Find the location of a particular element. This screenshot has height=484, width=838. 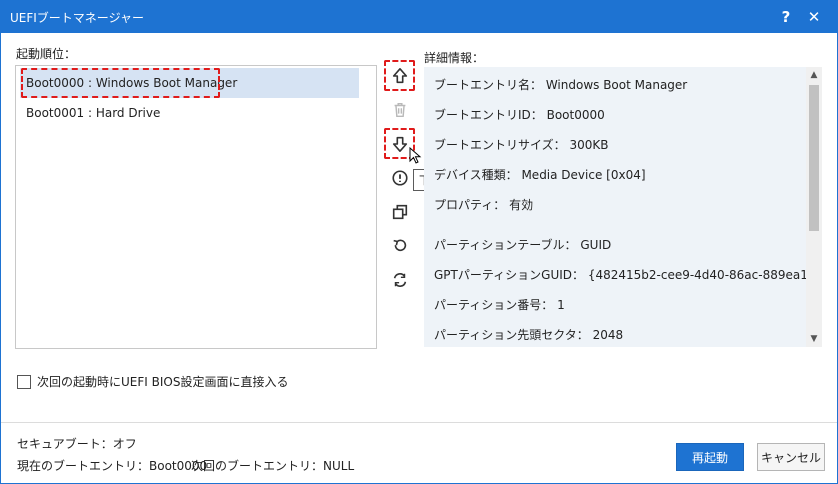

cancel-button: キャンセル is located at coordinates (791, 457).